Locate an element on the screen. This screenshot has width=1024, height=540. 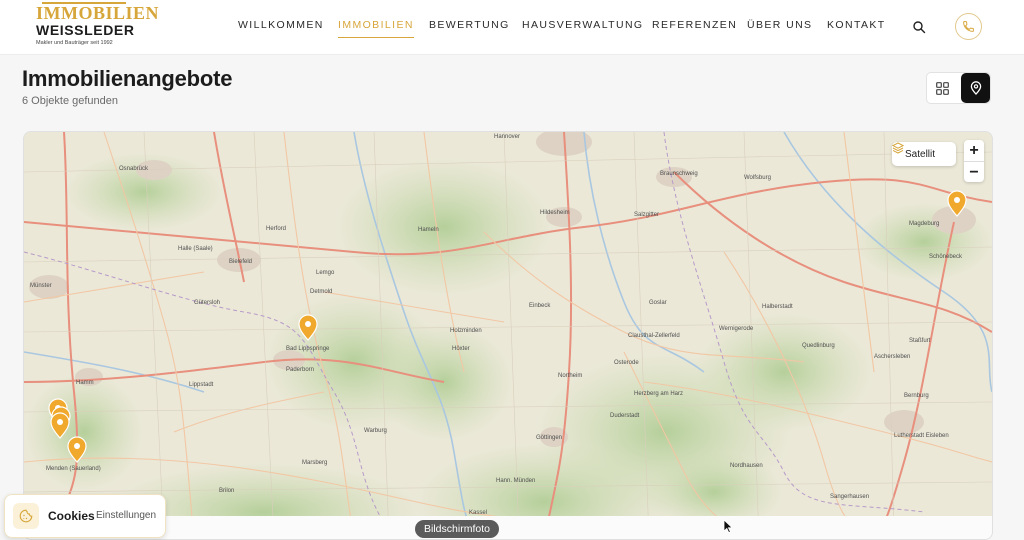
satellite-toggle-button: Satellit is located at coordinates (924, 154).